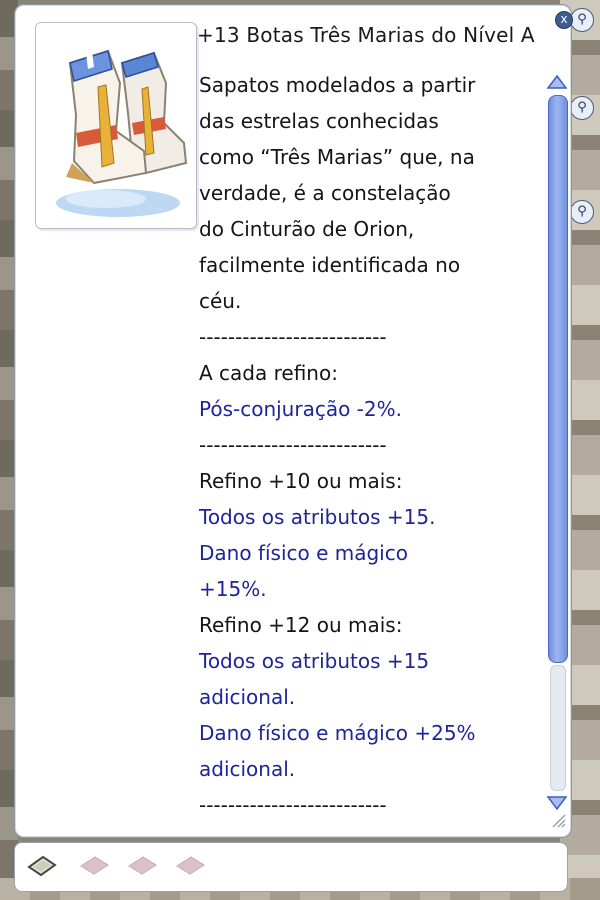 The image size is (600, 900). What do you see at coordinates (314, 661) in the screenshot?
I see `description-line: Todos os atributos +15` at bounding box center [314, 661].